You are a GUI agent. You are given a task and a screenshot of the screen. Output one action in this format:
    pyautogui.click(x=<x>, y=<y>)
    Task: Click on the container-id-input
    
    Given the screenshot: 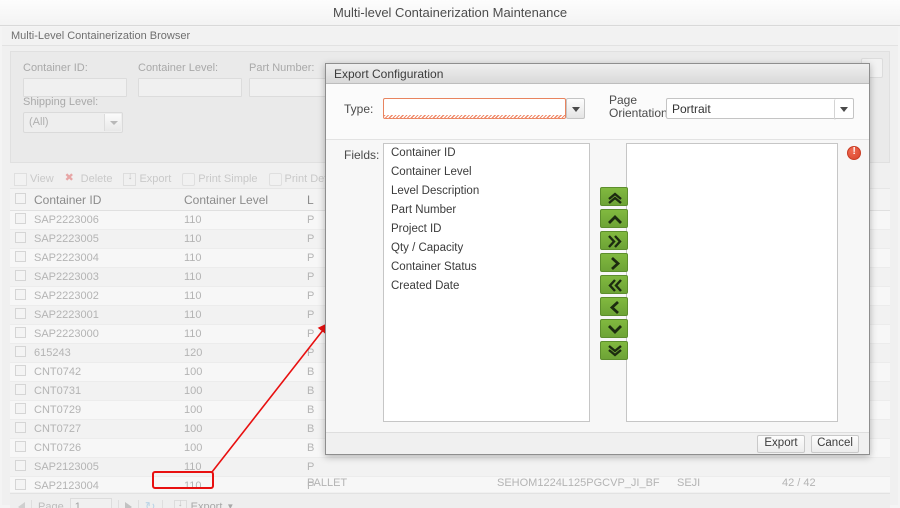 What is the action you would take?
    pyautogui.click(x=75, y=87)
    